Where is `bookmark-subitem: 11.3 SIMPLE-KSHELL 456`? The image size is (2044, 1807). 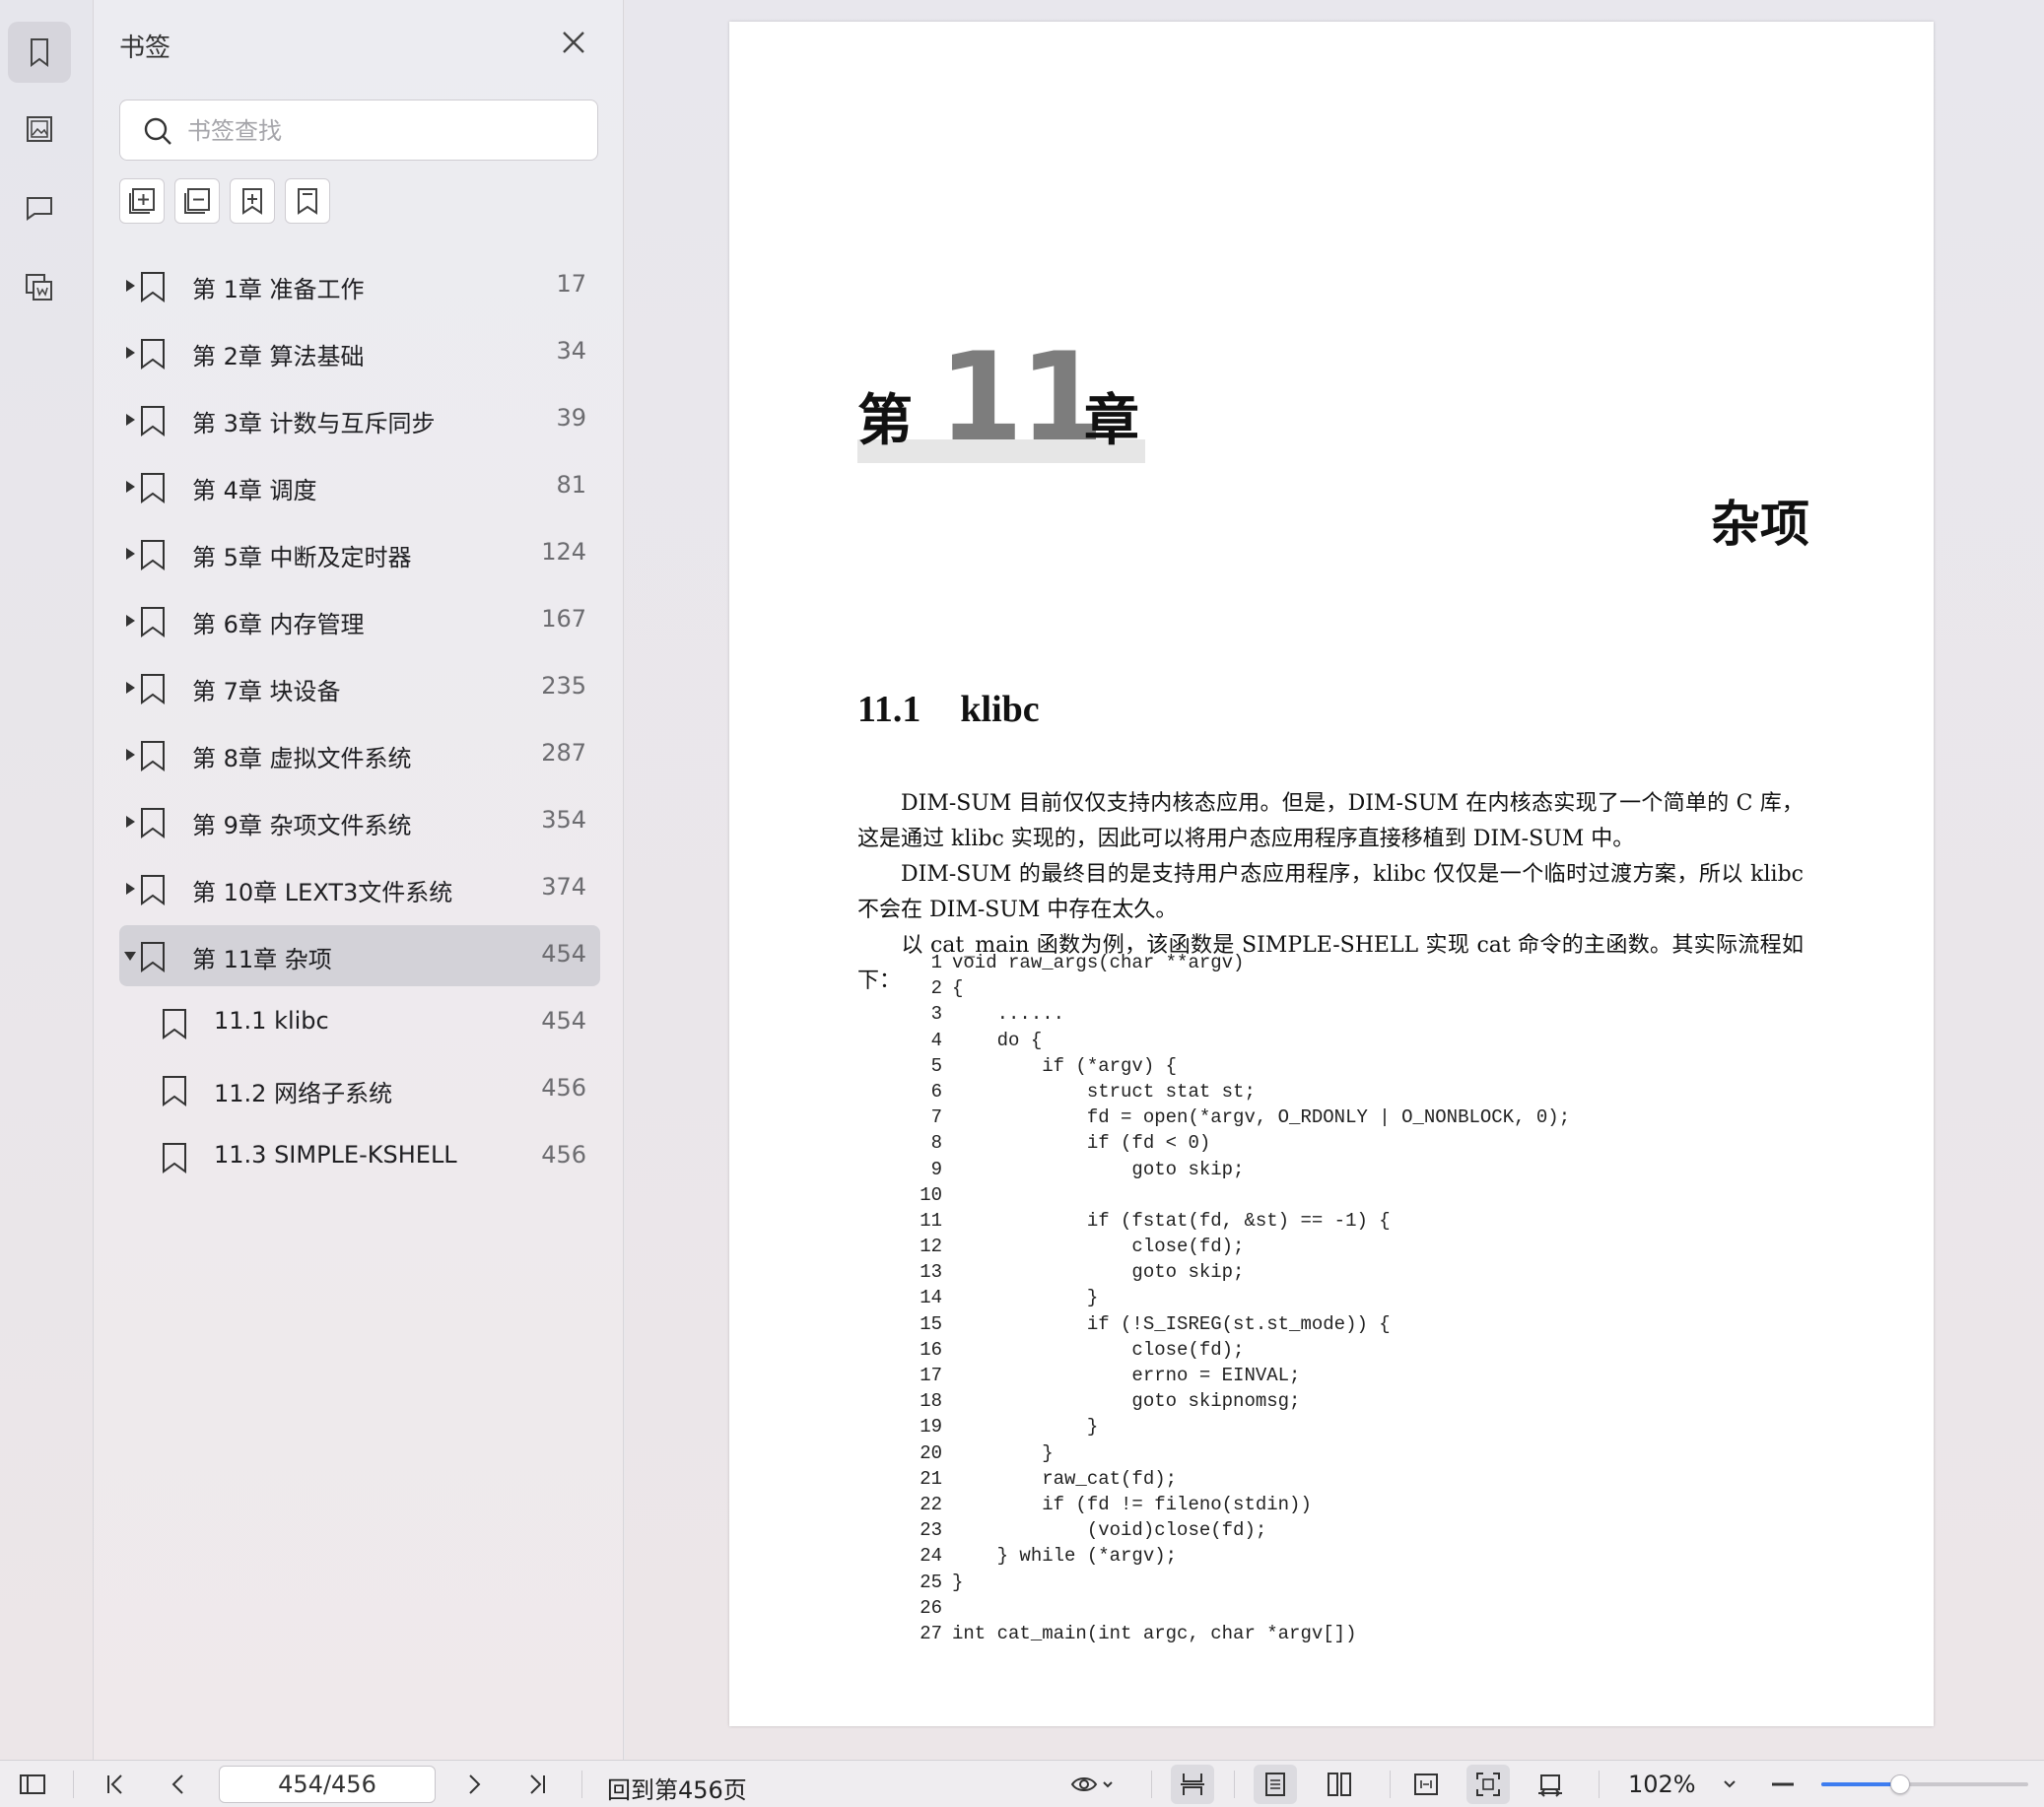
bookmark-subitem: 11.3 SIMPLE-KSHELL 456 is located at coordinates (359, 1156).